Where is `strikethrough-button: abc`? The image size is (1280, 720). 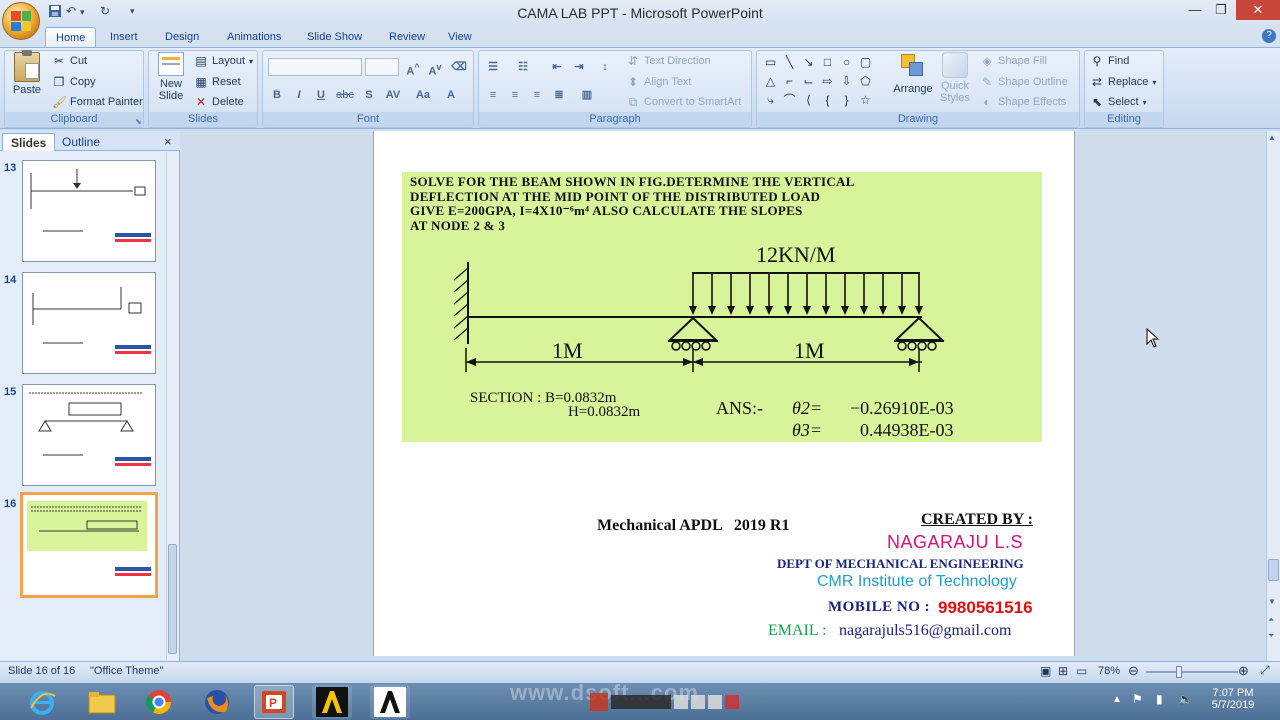 strikethrough-button: abc is located at coordinates (345, 95).